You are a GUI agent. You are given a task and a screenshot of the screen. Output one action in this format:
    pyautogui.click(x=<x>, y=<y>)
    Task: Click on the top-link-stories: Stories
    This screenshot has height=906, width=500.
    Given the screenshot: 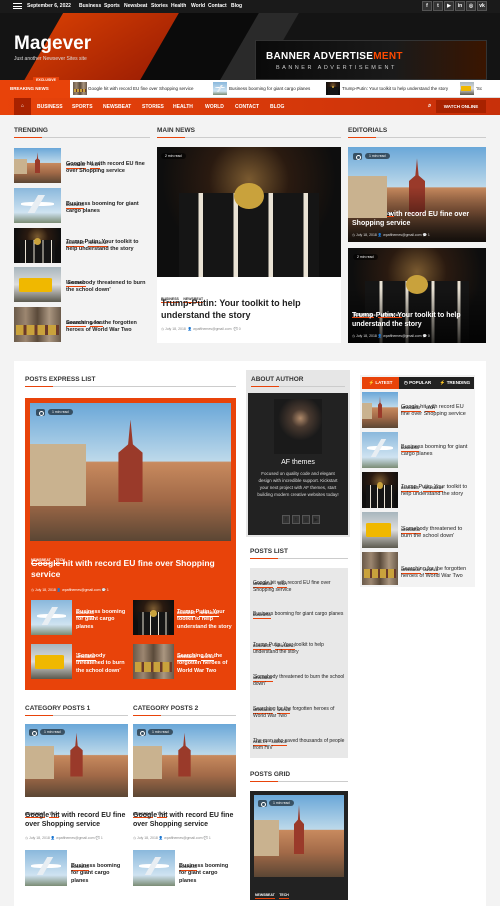 What is the action you would take?
    pyautogui.click(x=159, y=6)
    